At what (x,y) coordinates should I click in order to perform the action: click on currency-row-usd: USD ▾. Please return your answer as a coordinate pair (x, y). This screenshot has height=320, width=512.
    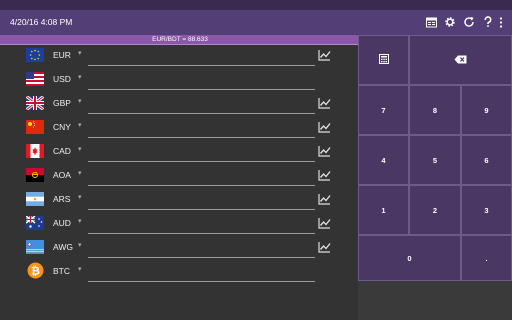
    Looking at the image, I should click on (180, 81).